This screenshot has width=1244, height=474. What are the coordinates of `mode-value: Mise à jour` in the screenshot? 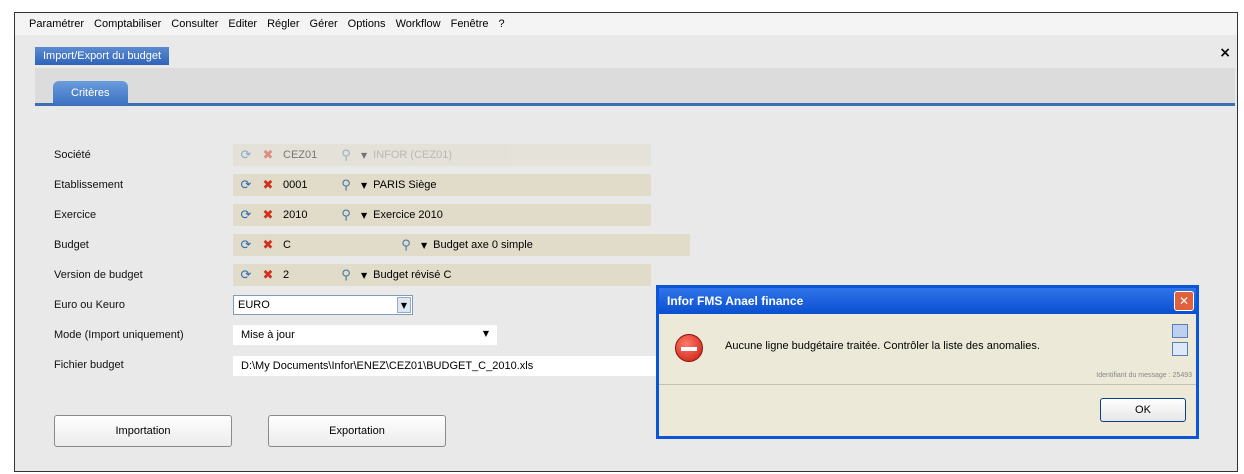 It's located at (268, 335).